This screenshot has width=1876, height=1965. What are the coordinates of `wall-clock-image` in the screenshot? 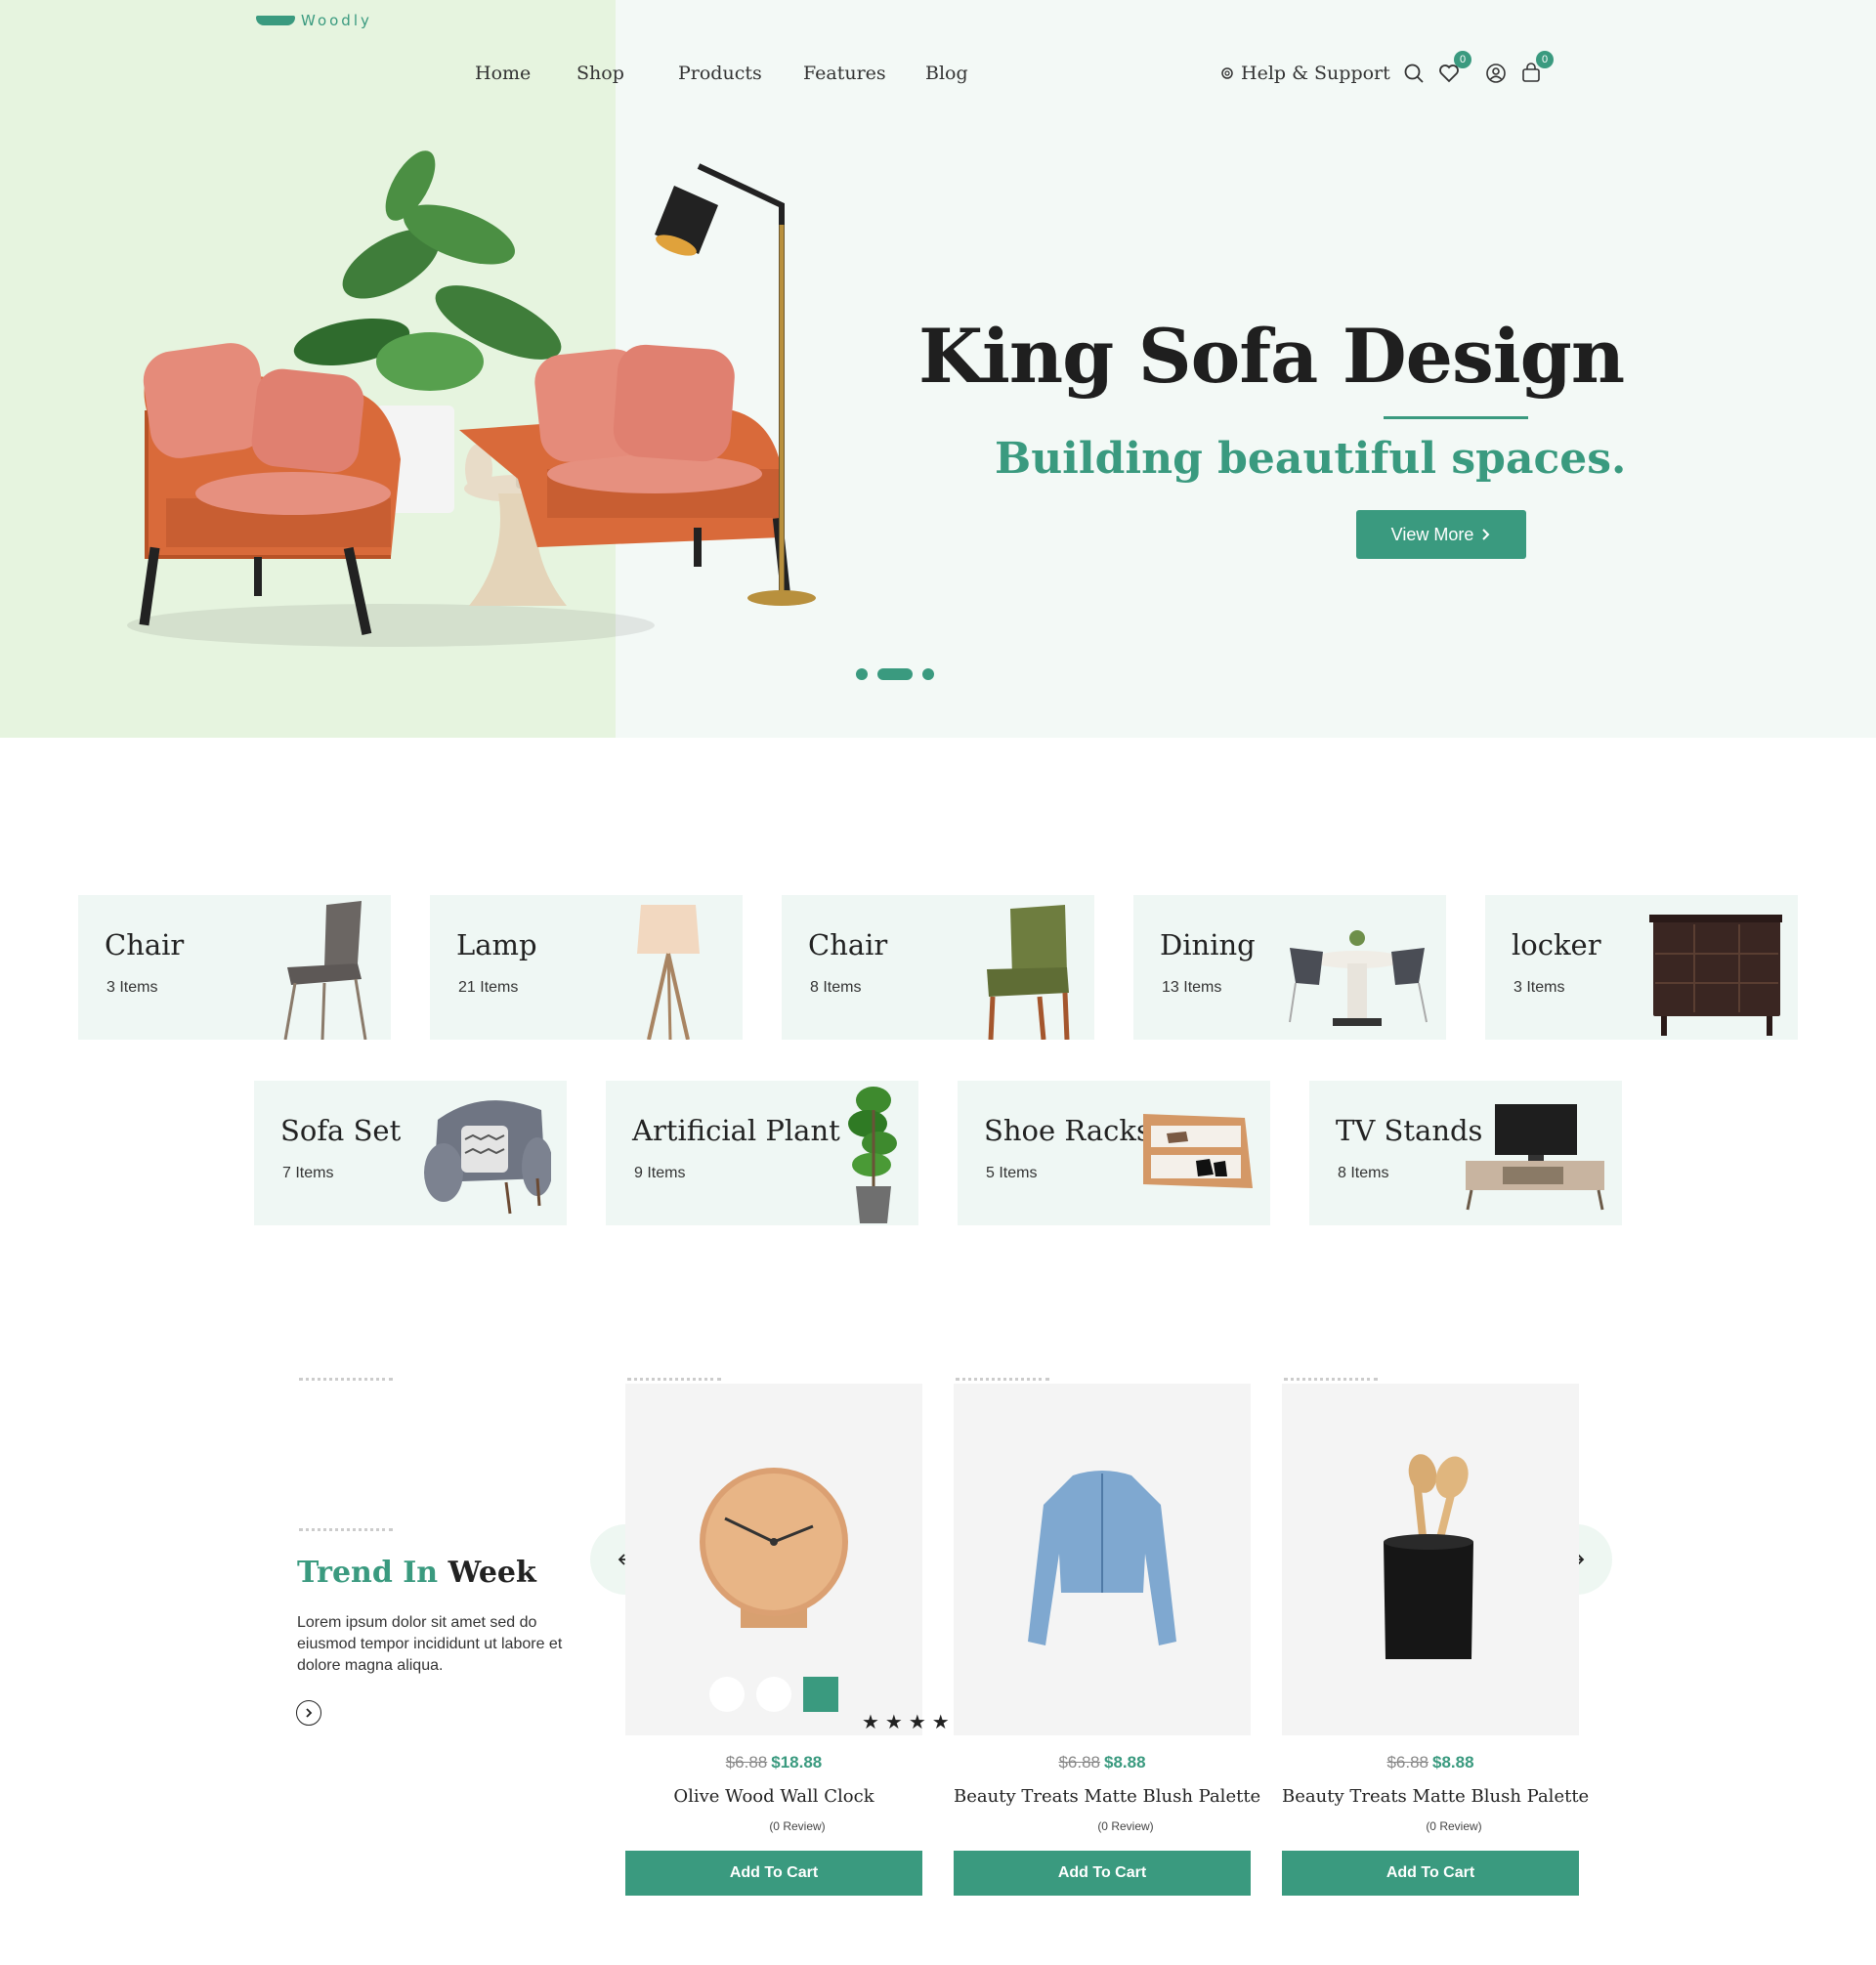 It's located at (774, 1548).